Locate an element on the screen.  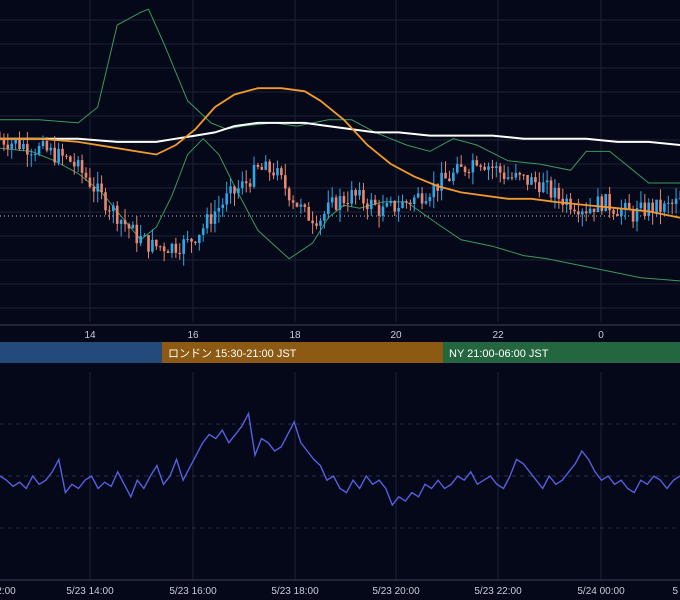
bottom-axis-tick-label: 5/23 18:00 is located at coordinates (295, 591).